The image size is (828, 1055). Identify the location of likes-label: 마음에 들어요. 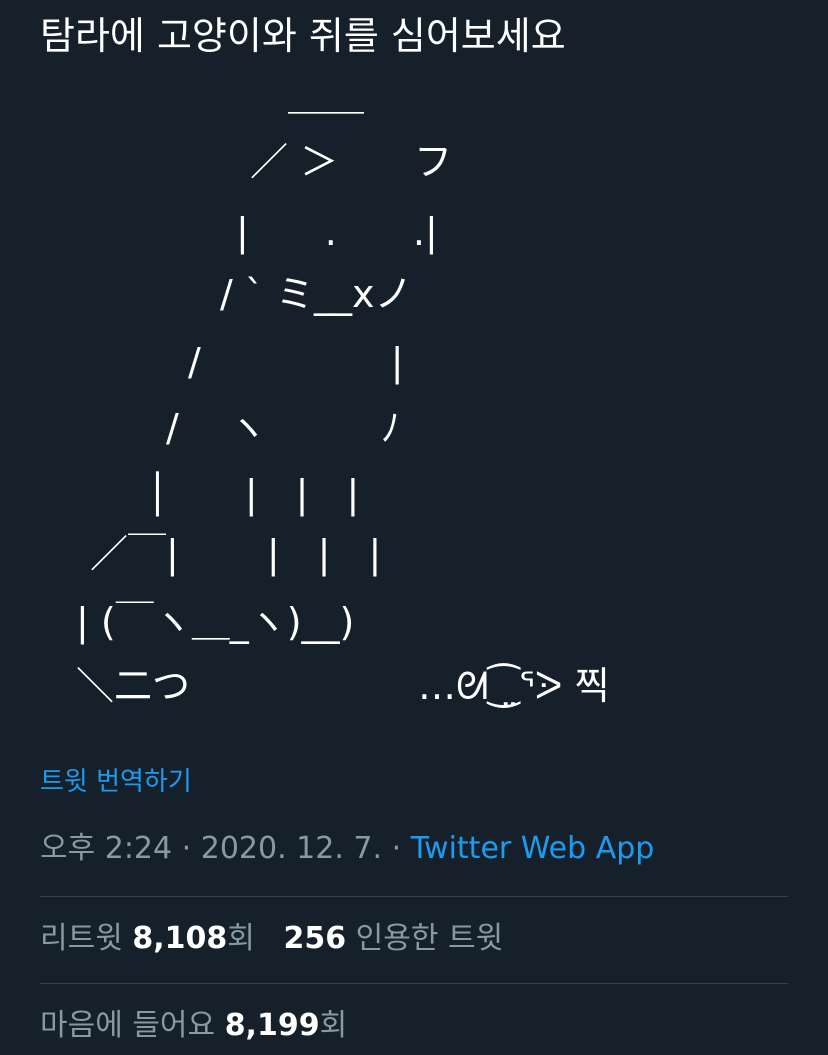
(128, 1025).